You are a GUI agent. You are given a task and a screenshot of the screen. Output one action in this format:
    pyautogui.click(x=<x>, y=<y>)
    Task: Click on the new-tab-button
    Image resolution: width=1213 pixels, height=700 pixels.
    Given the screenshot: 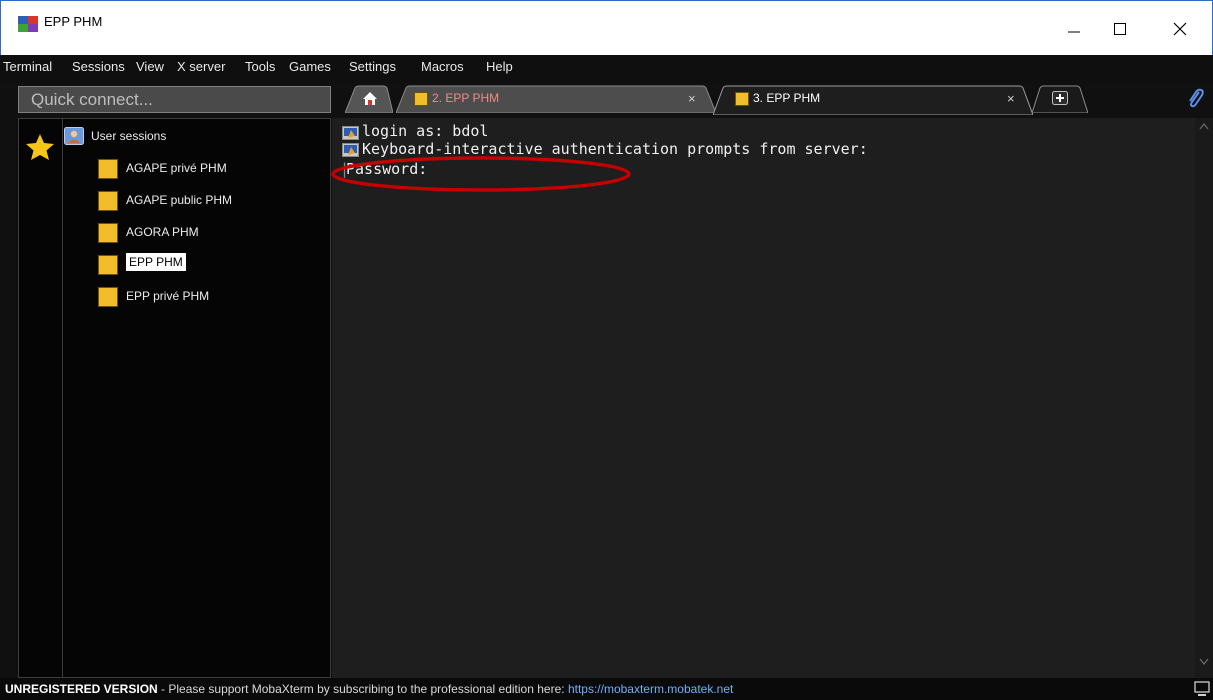 What is the action you would take?
    pyautogui.click(x=1060, y=99)
    